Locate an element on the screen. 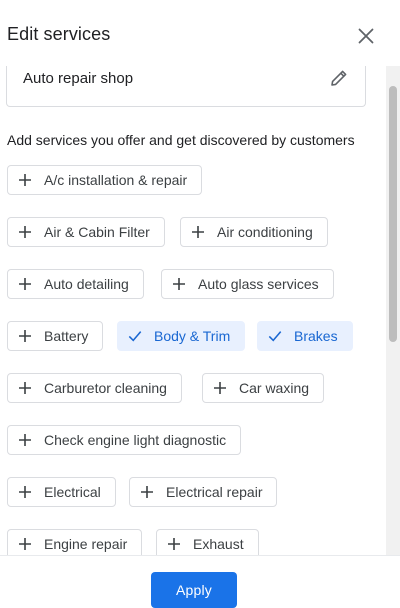 The width and height of the screenshot is (400, 608). service-chip-label: Auto detailing is located at coordinates (86, 284).